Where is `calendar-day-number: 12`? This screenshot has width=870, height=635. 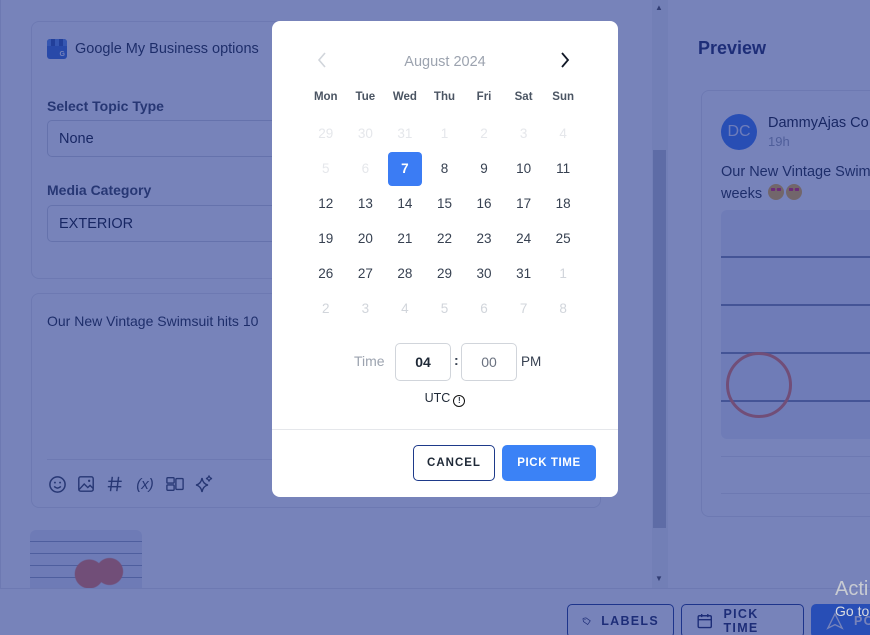 calendar-day-number: 12 is located at coordinates (326, 203).